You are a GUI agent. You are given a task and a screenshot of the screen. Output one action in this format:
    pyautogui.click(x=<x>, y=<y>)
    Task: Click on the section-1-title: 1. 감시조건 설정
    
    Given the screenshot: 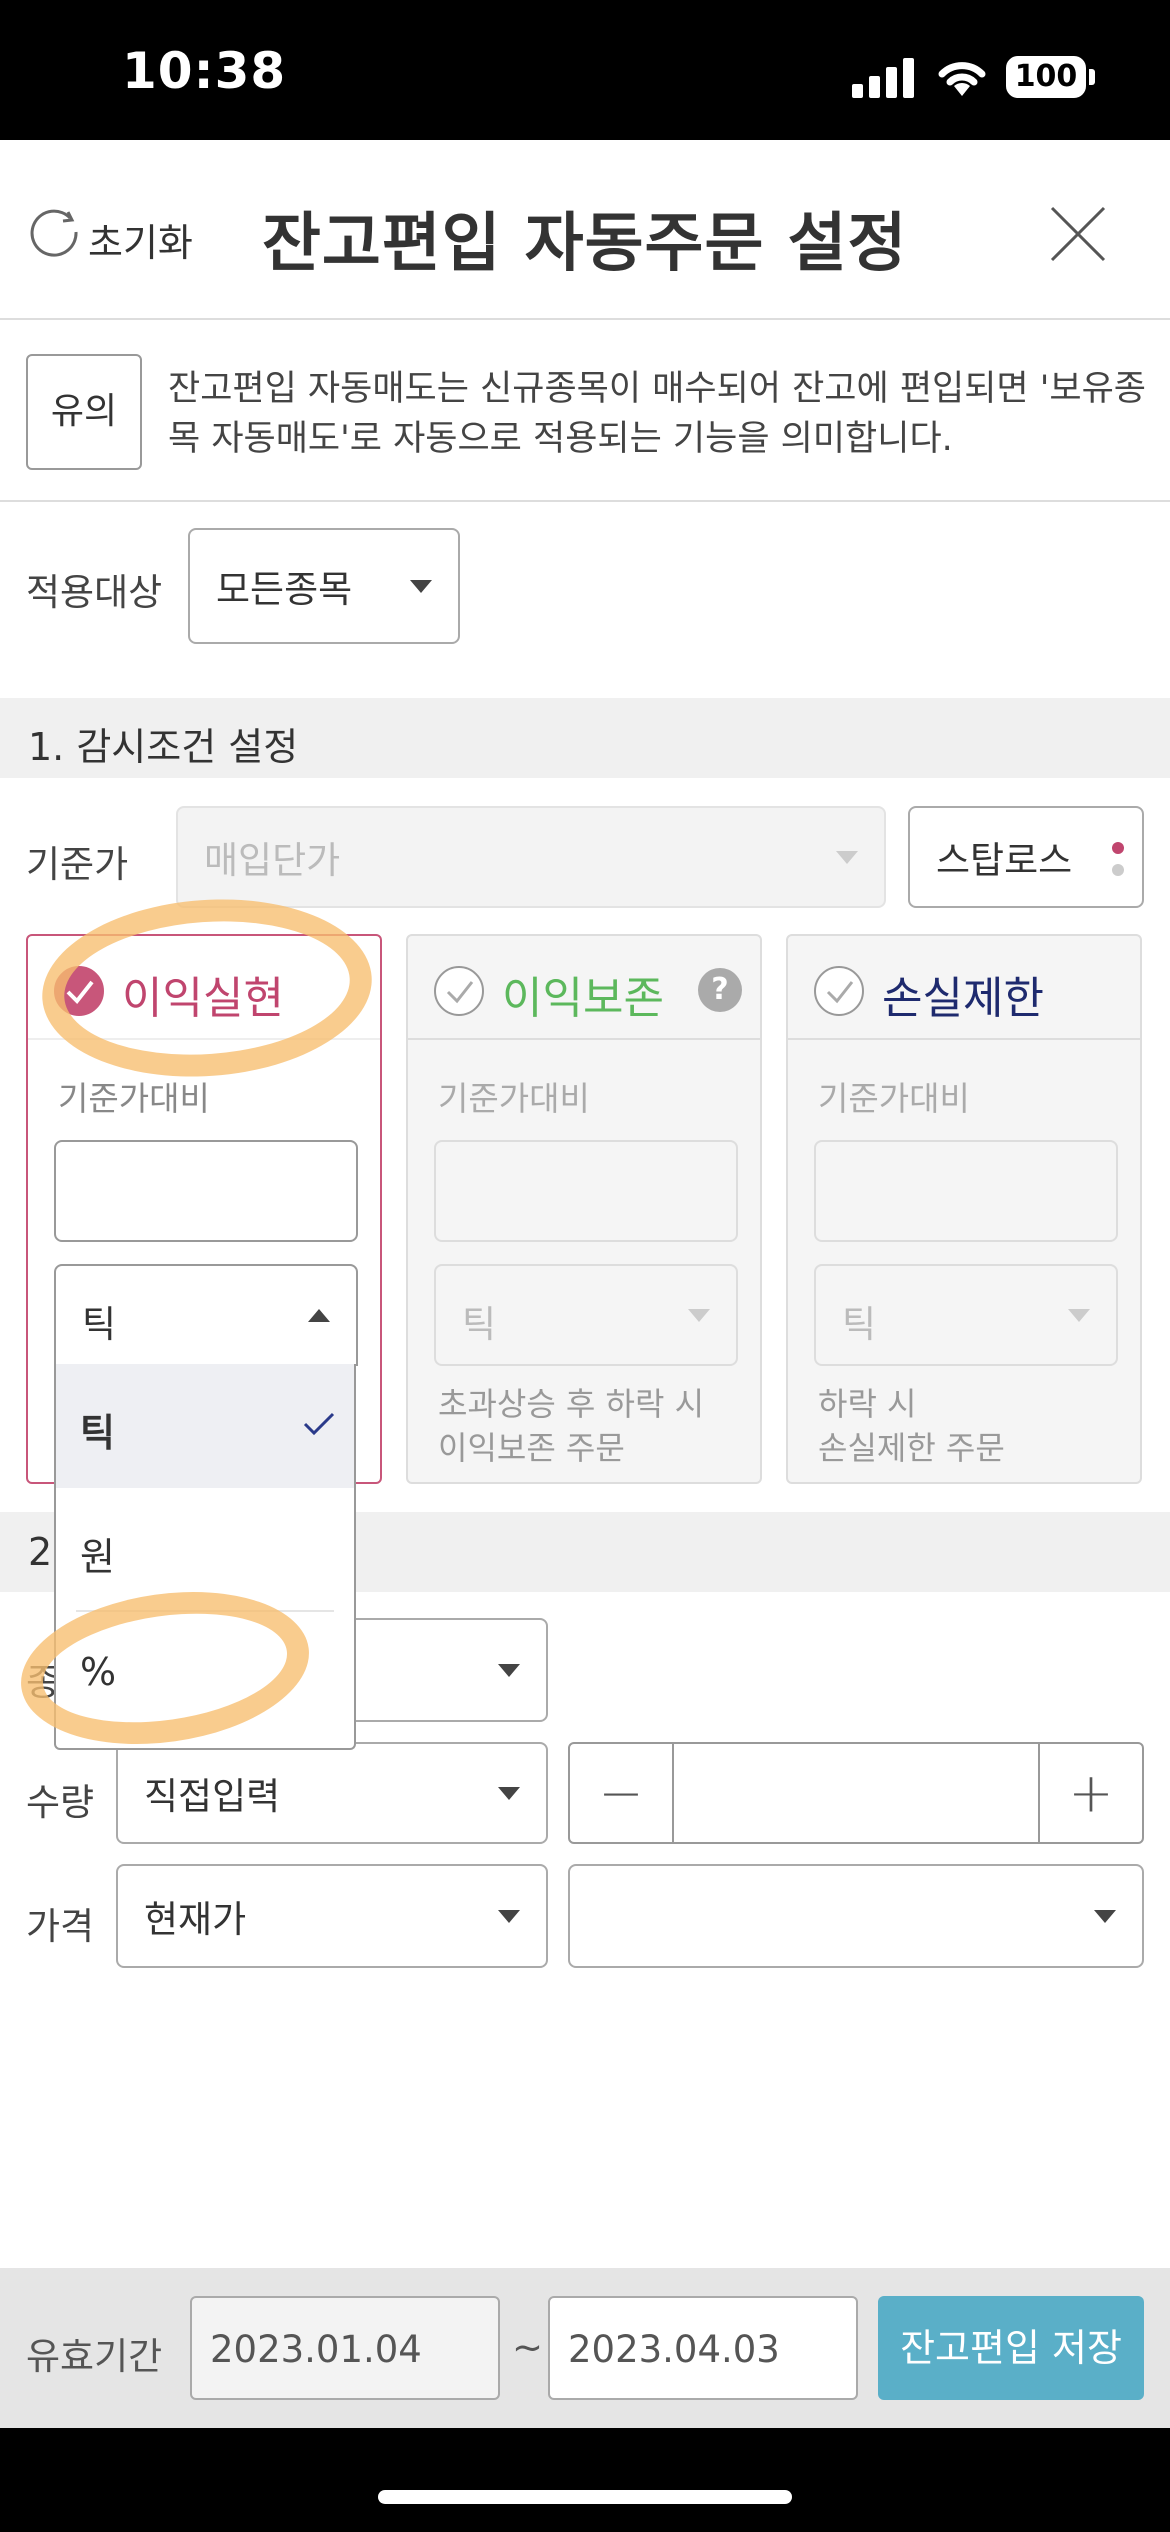 What is the action you would take?
    pyautogui.click(x=163, y=747)
    